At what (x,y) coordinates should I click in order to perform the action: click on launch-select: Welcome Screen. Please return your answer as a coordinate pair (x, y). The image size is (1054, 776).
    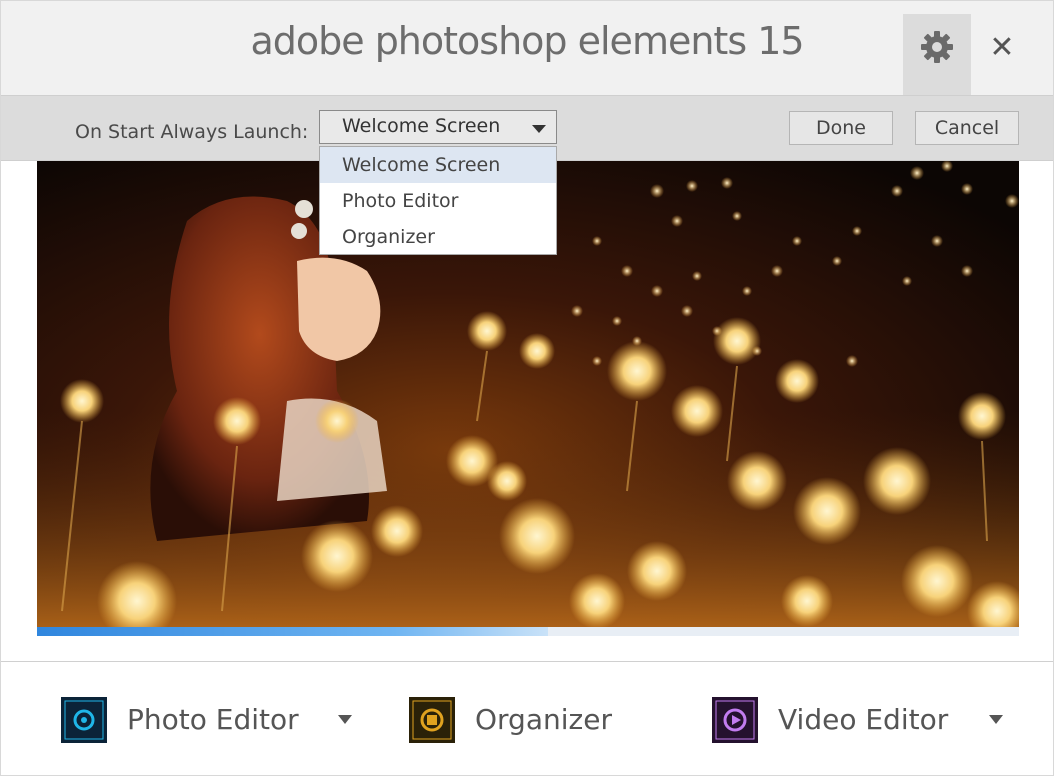
    Looking at the image, I should click on (438, 127).